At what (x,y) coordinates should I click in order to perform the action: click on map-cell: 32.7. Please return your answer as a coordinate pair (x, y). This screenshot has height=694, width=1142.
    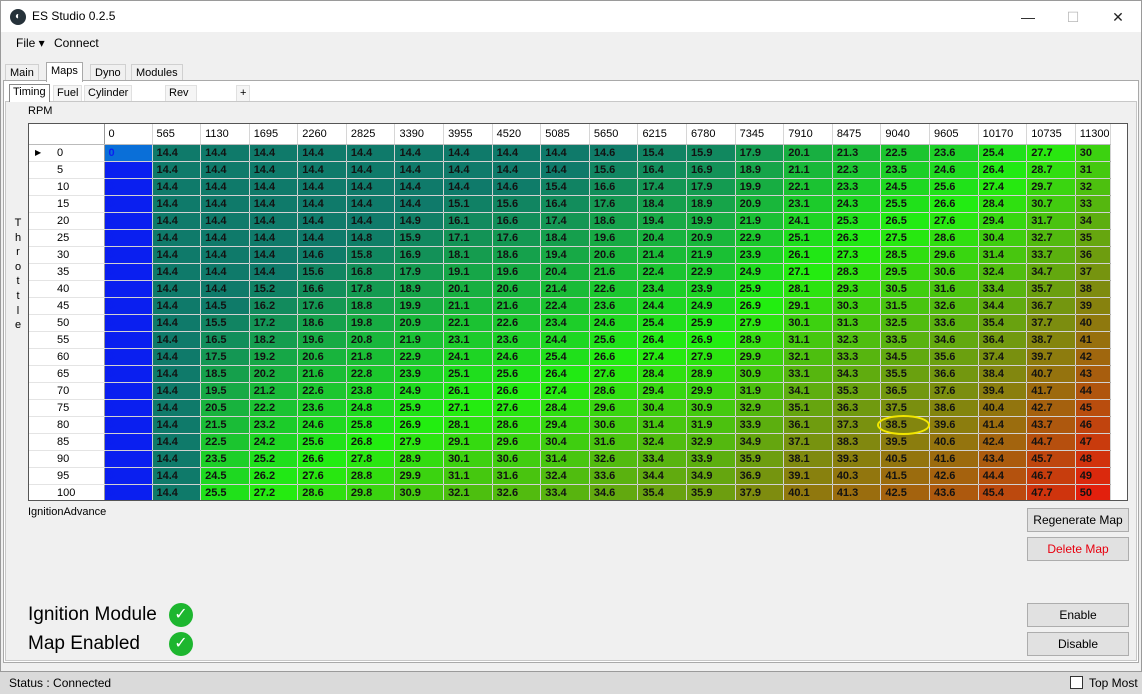
    Looking at the image, I should click on (1051, 238).